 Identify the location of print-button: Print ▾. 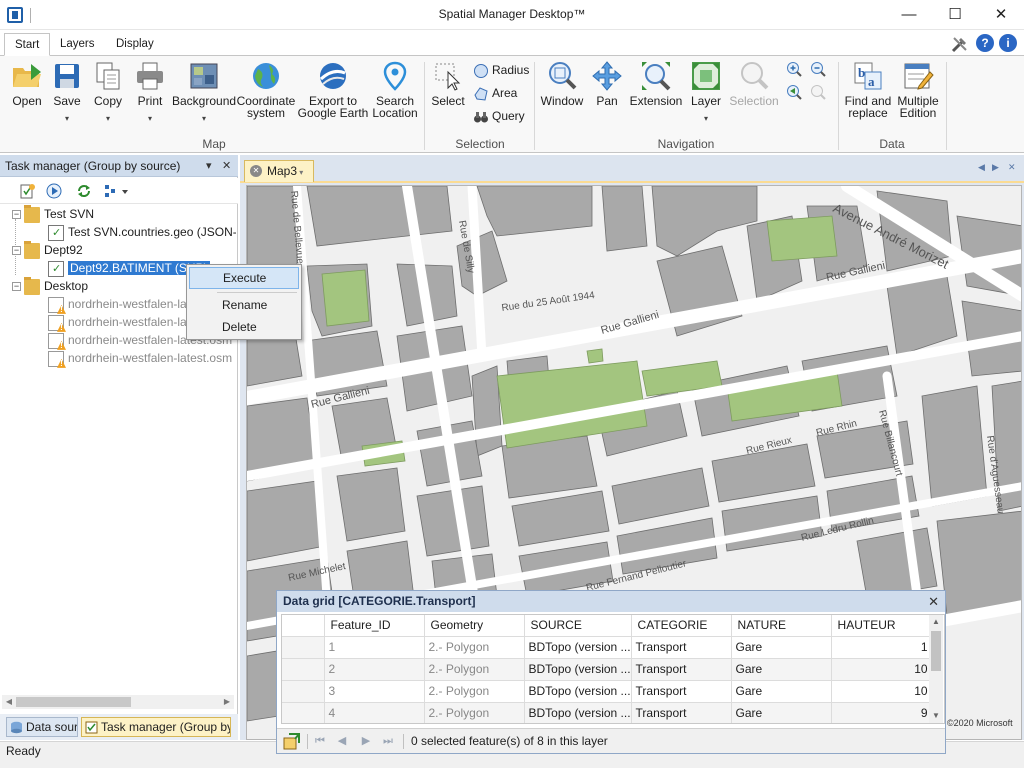
(150, 92).